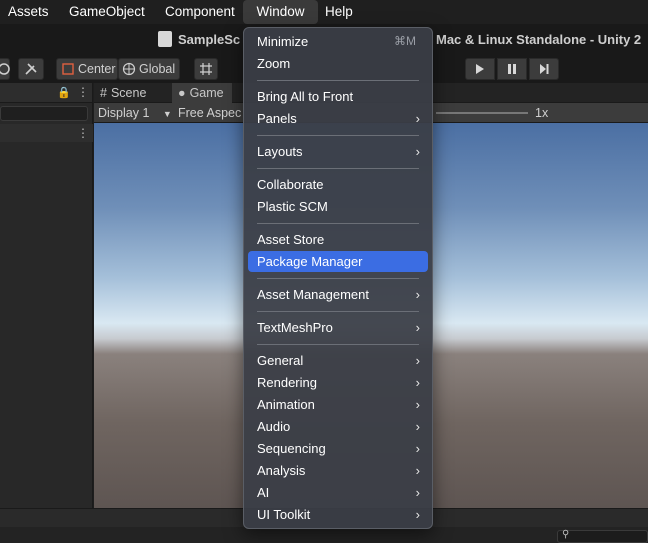 The width and height of the screenshot is (648, 543). Describe the element at coordinates (338, 294) in the screenshot. I see `menu-item-asset-management: Asset Management ›` at that location.